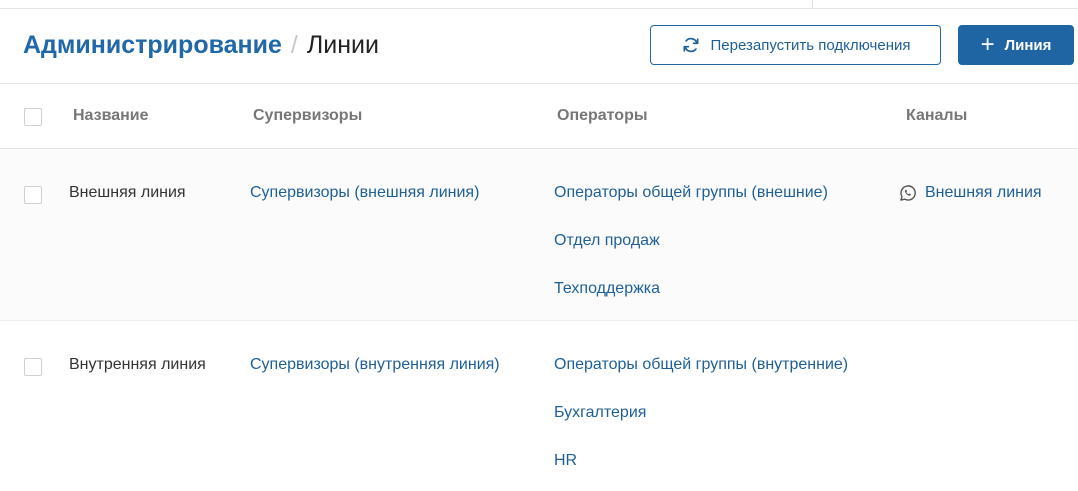  I want to click on plus-icon: +, so click(987, 44).